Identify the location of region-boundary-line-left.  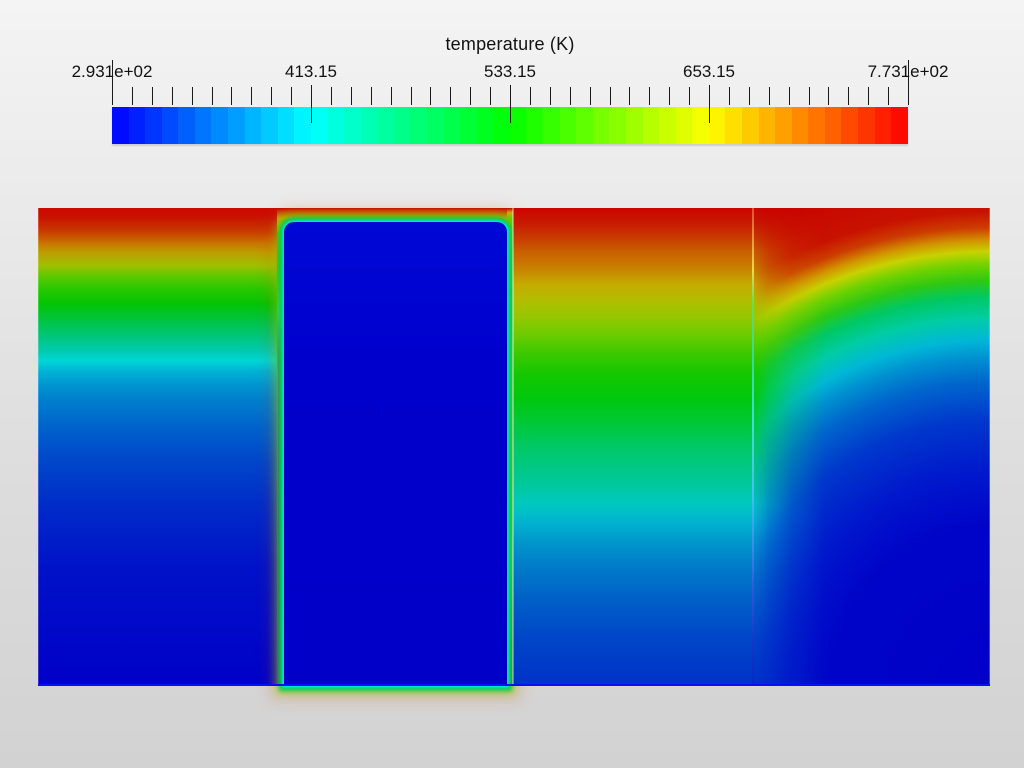
(277, 447).